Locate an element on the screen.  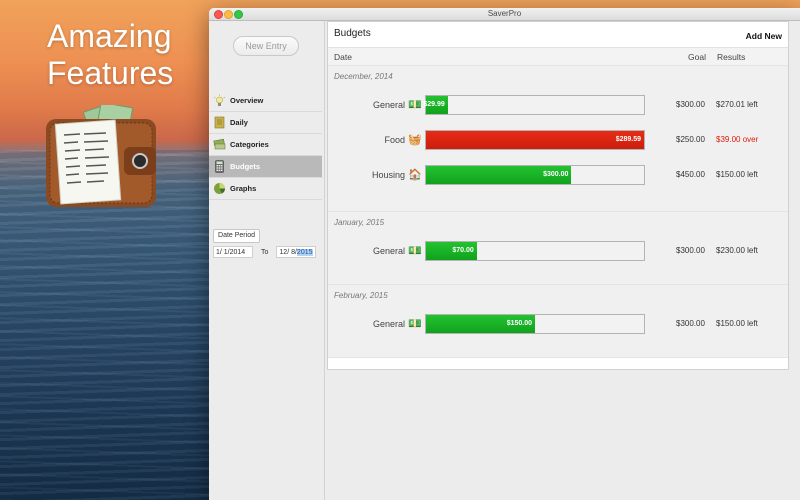
date-to-field: 12/ 8/2015 is located at coordinates (296, 252).